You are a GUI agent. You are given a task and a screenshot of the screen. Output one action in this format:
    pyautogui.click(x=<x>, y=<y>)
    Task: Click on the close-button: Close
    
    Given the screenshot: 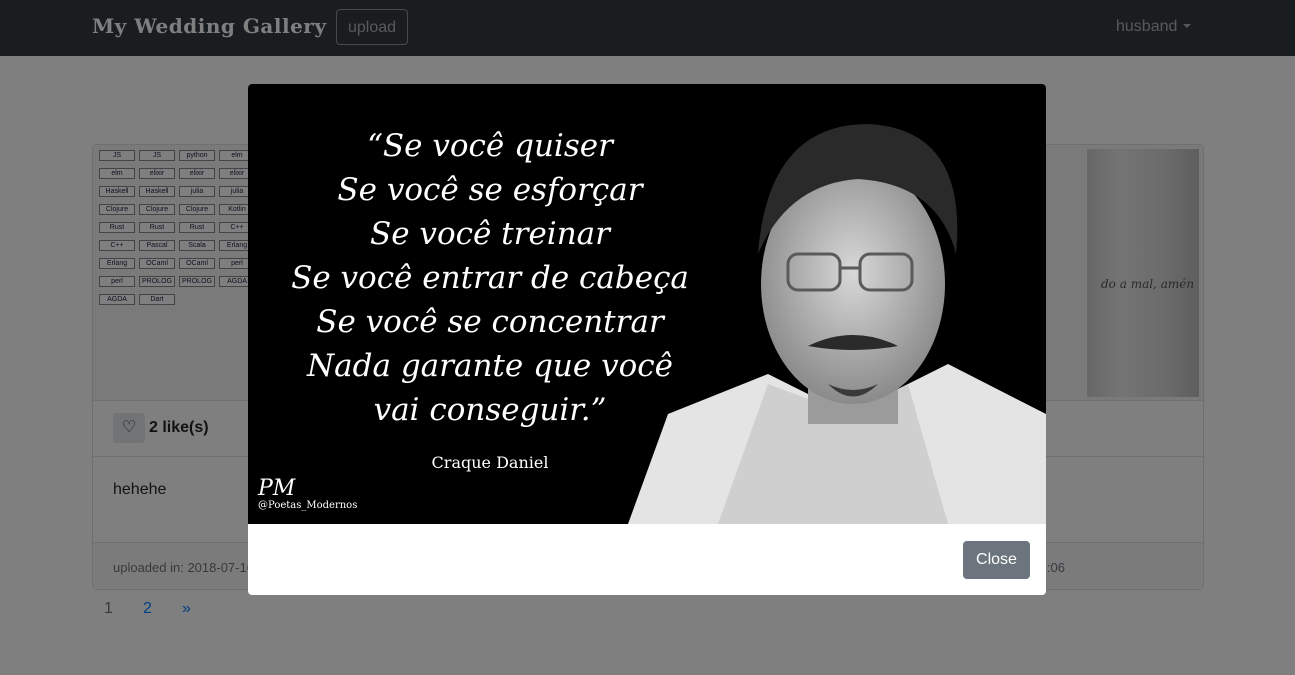 What is the action you would take?
    pyautogui.click(x=996, y=560)
    